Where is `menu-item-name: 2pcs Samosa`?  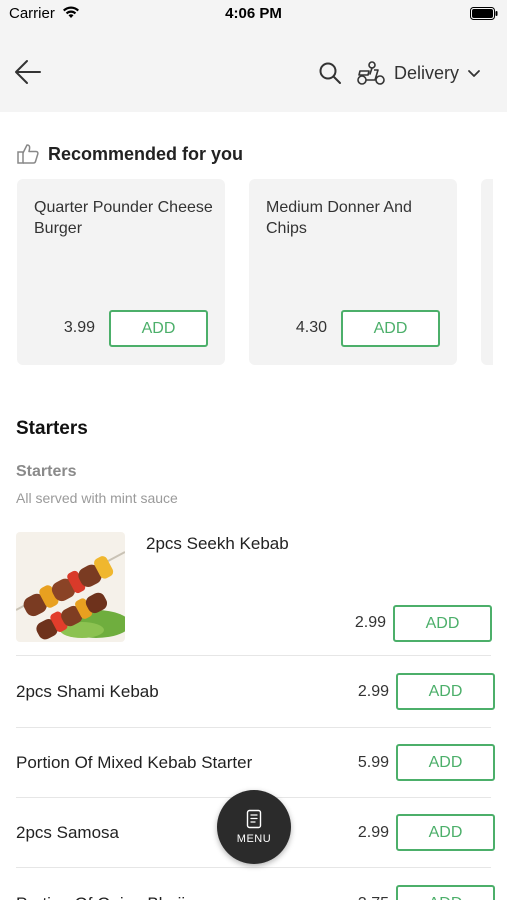 menu-item-name: 2pcs Samosa is located at coordinates (67, 832).